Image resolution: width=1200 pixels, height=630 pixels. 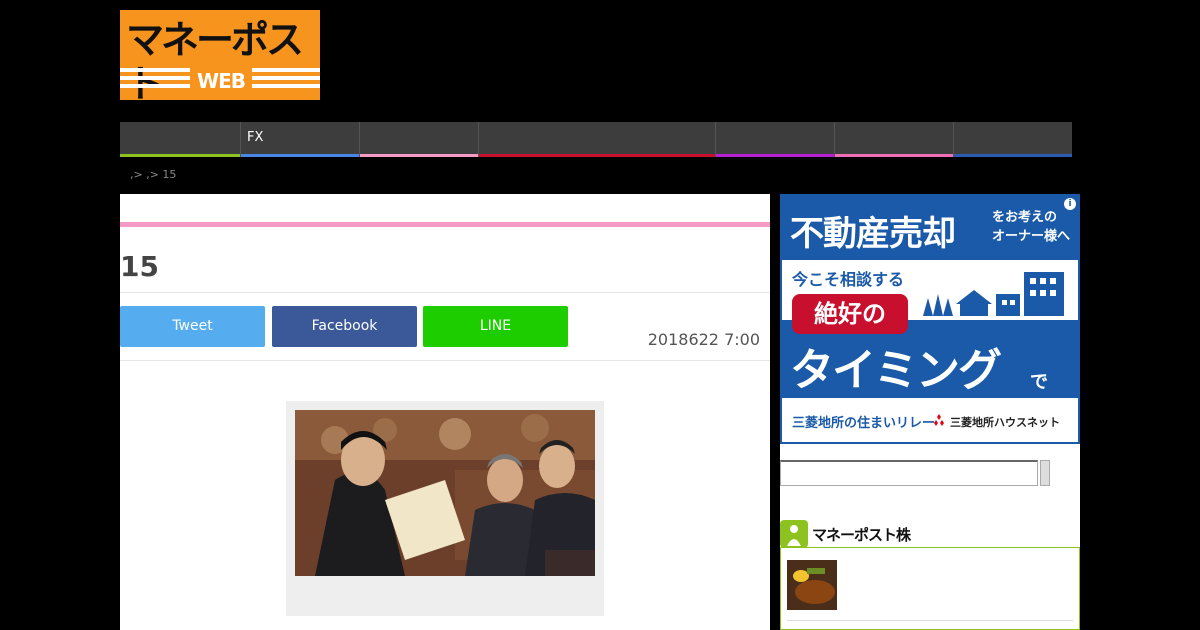 What do you see at coordinates (864, 423) in the screenshot?
I see `ad-footer-brand: 三菱地所の住まいリレー` at bounding box center [864, 423].